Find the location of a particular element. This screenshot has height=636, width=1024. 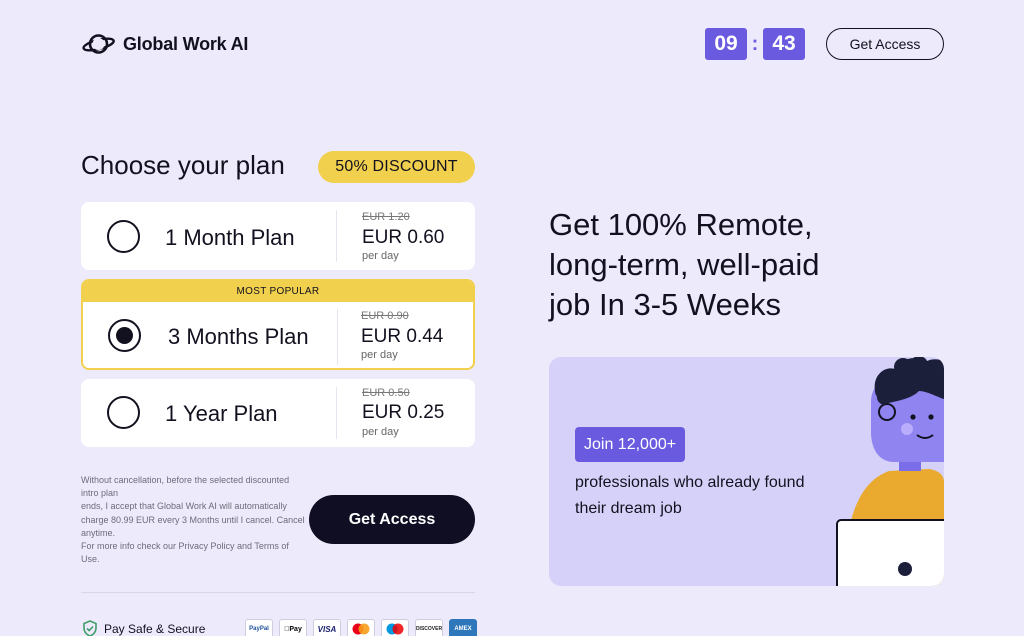

join-count-badge: Join 12,000+ is located at coordinates (630, 444).